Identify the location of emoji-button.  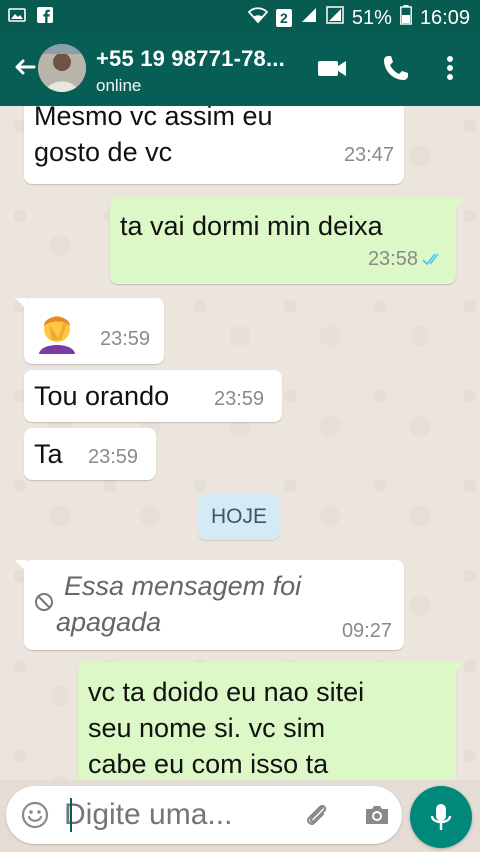
(35, 815).